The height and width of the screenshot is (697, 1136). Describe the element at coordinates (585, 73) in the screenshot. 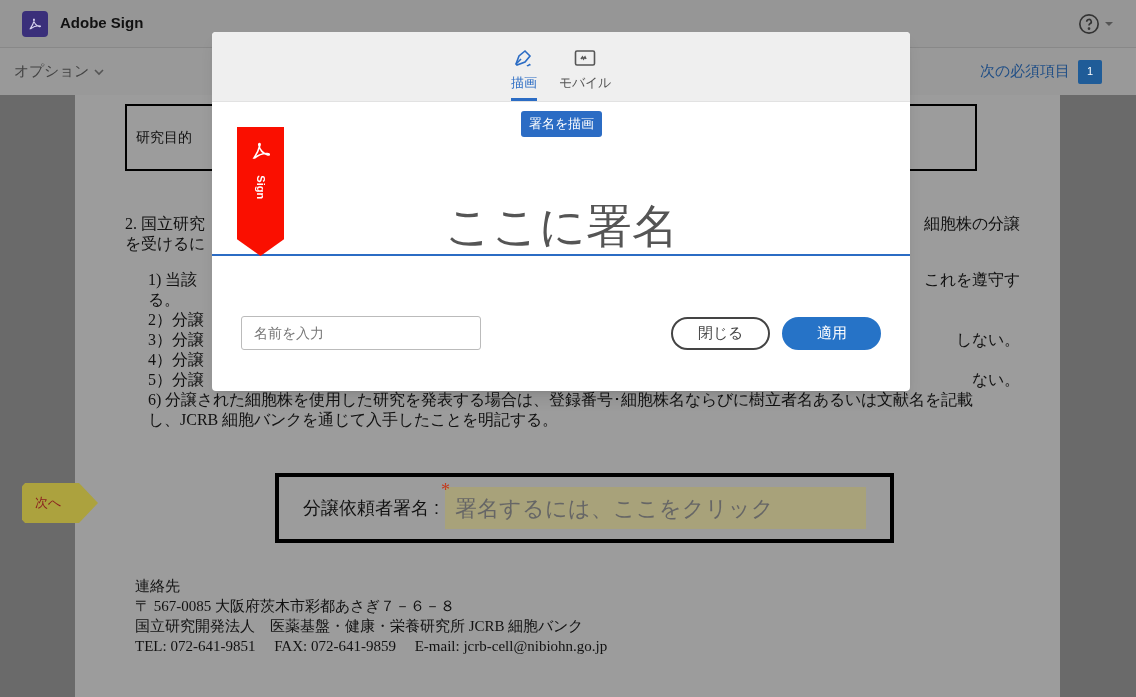

I see `dialog-tab: モバイル` at that location.